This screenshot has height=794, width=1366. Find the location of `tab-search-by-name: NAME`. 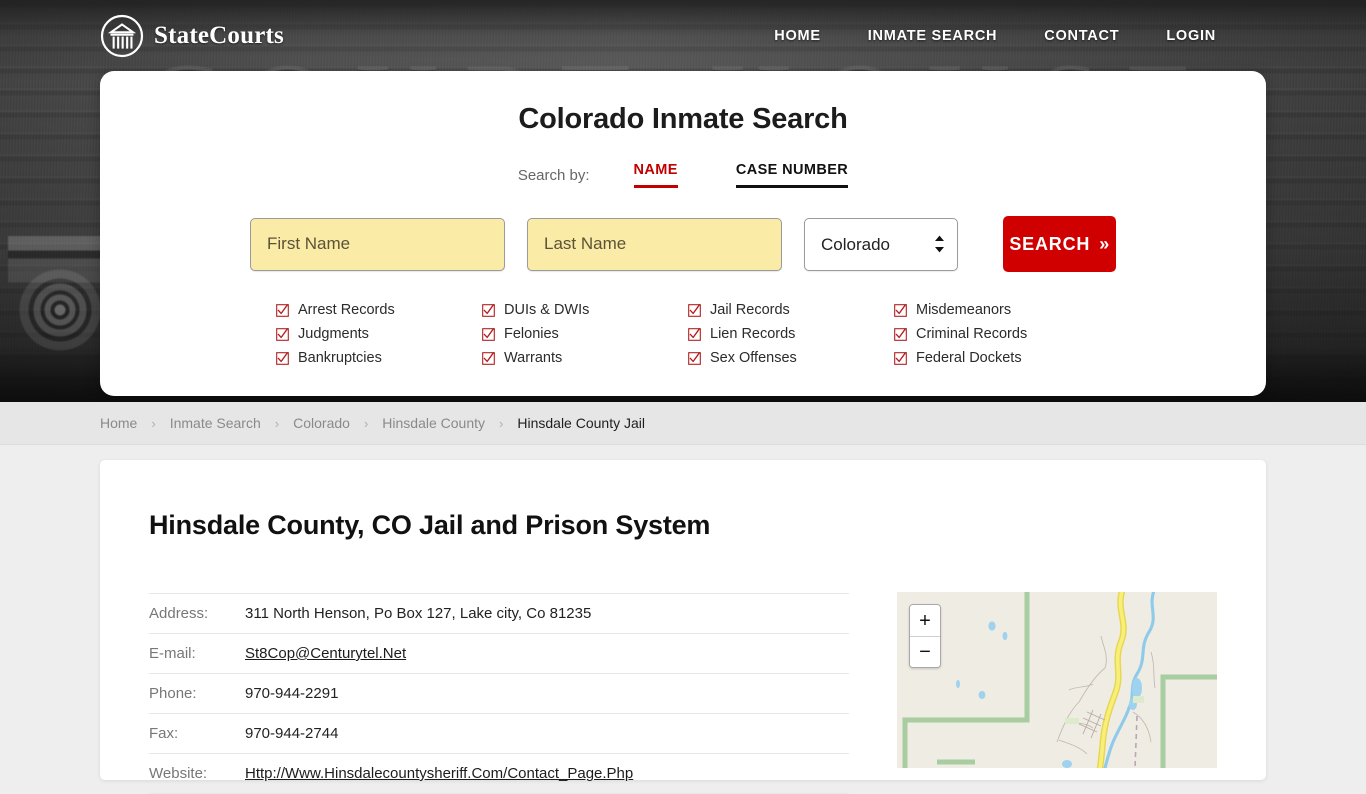

tab-search-by-name: NAME is located at coordinates (655, 175).